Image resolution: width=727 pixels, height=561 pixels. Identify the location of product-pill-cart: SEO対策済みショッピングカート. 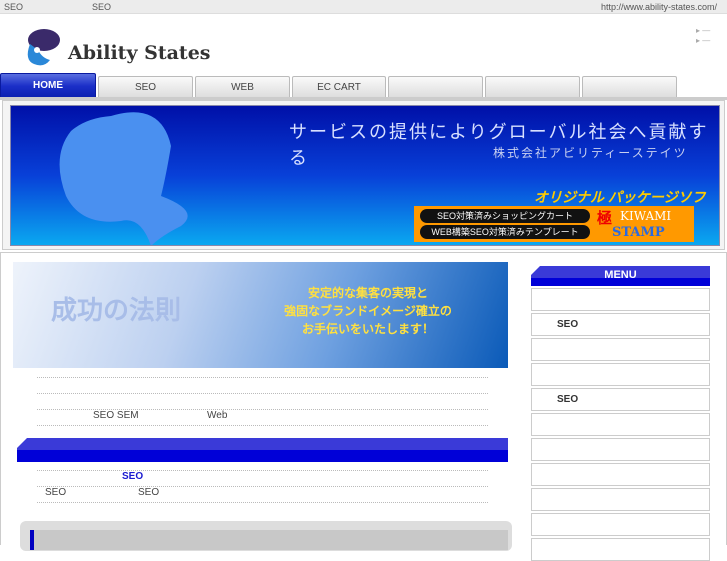
(505, 216).